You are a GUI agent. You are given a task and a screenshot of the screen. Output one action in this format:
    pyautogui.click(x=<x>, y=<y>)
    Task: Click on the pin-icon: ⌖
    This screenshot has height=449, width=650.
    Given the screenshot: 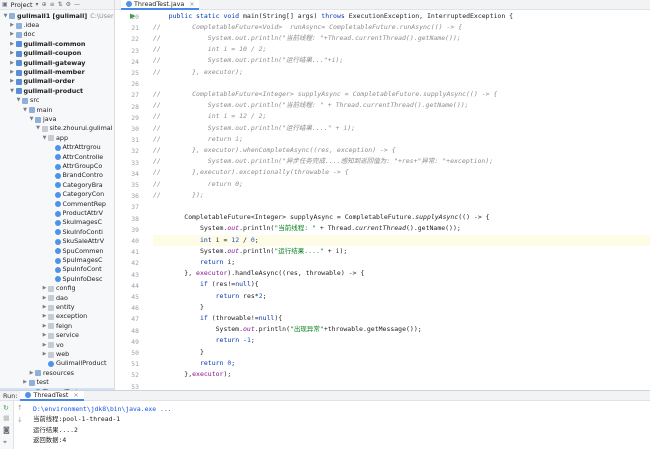 What is the action you would take?
    pyautogui.click(x=5, y=442)
    